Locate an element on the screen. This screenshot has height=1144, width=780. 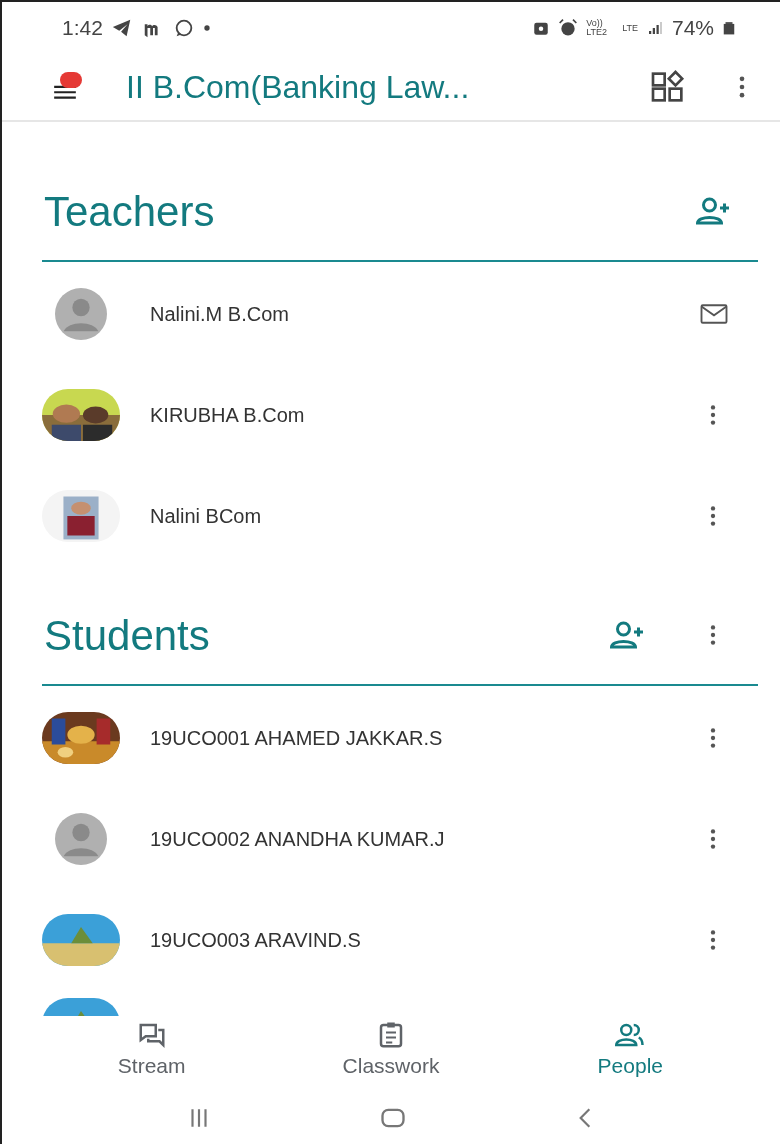
battery-percent: 74% is located at coordinates (692, 28).